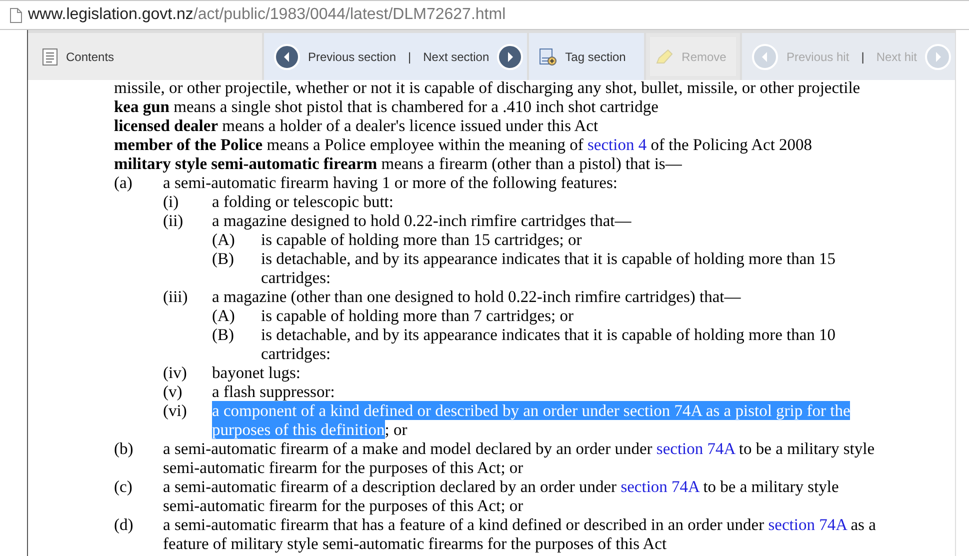  Describe the element at coordinates (303, 201) in the screenshot. I see `paragraph-text: a folding or telescopic butt:` at that location.